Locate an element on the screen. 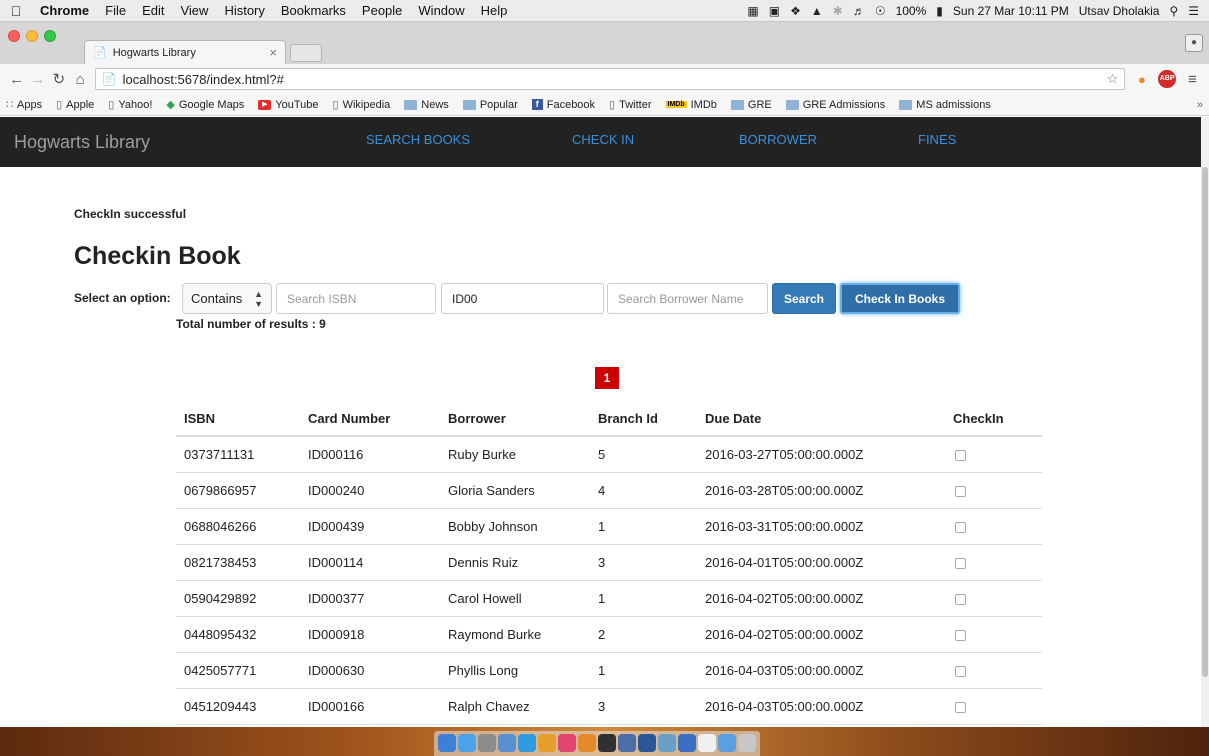 This screenshot has height=756, width=1209. check-in-books-button: Check In Books is located at coordinates (900, 298).